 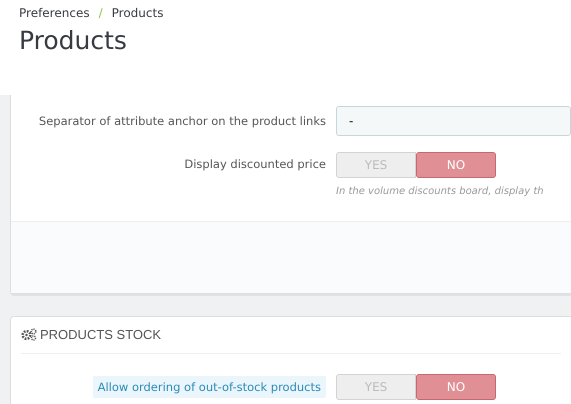 What do you see at coordinates (182, 121) in the screenshot?
I see `field-label: Separator of attribute anchor on the product links` at bounding box center [182, 121].